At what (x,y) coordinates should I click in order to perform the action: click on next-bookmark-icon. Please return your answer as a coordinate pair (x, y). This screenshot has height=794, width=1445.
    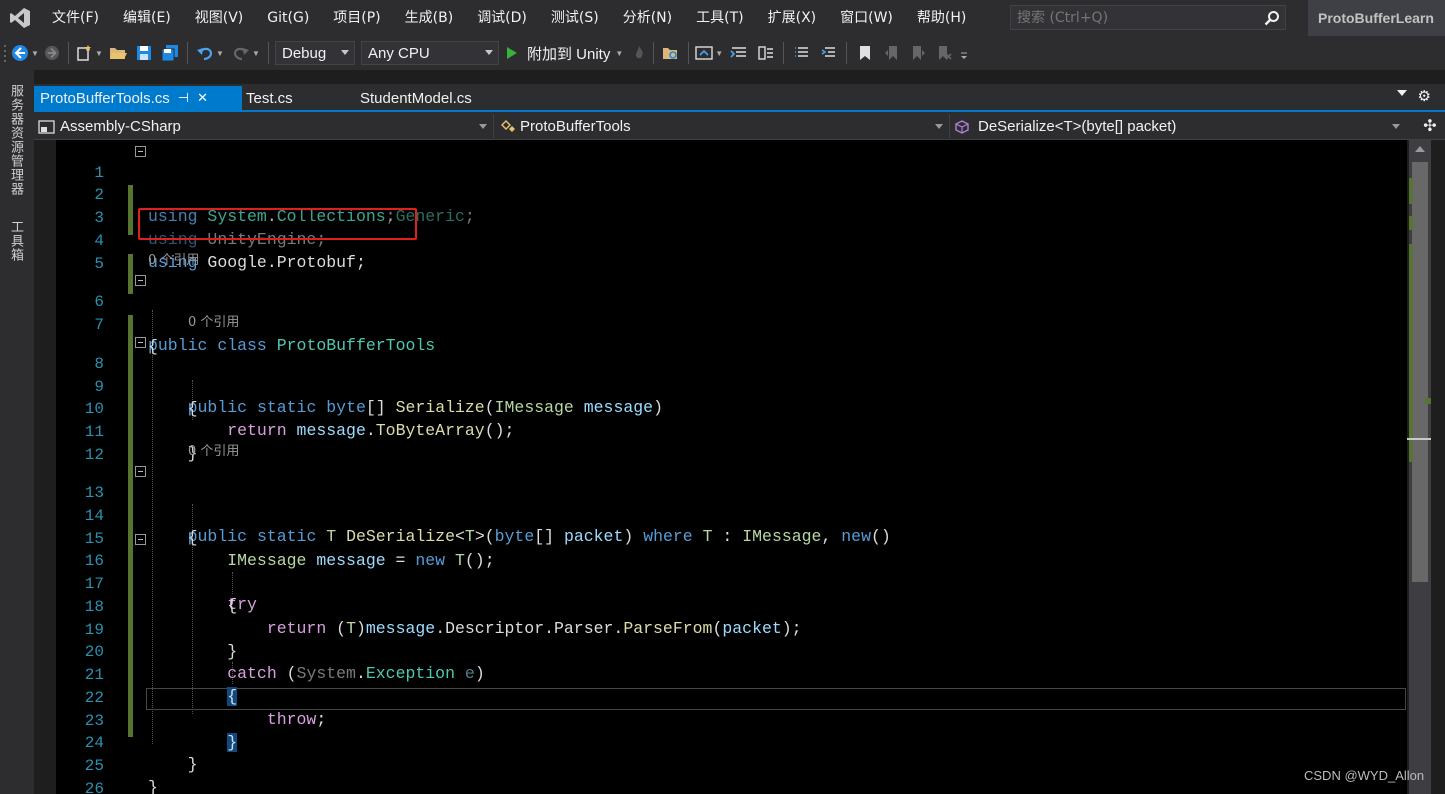
    Looking at the image, I should click on (918, 53).